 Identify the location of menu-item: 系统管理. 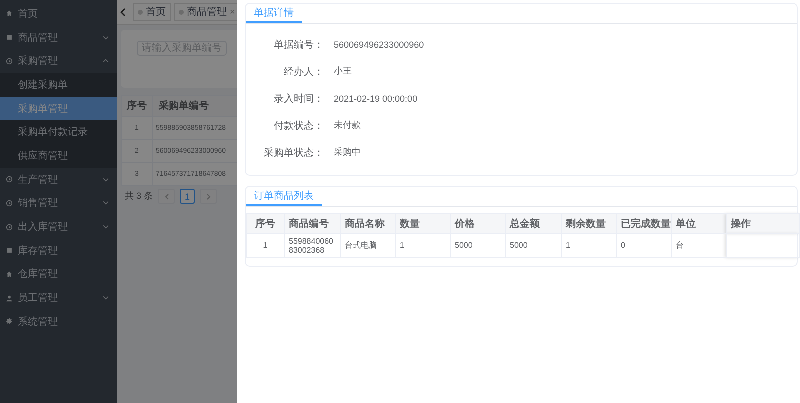
(58, 322).